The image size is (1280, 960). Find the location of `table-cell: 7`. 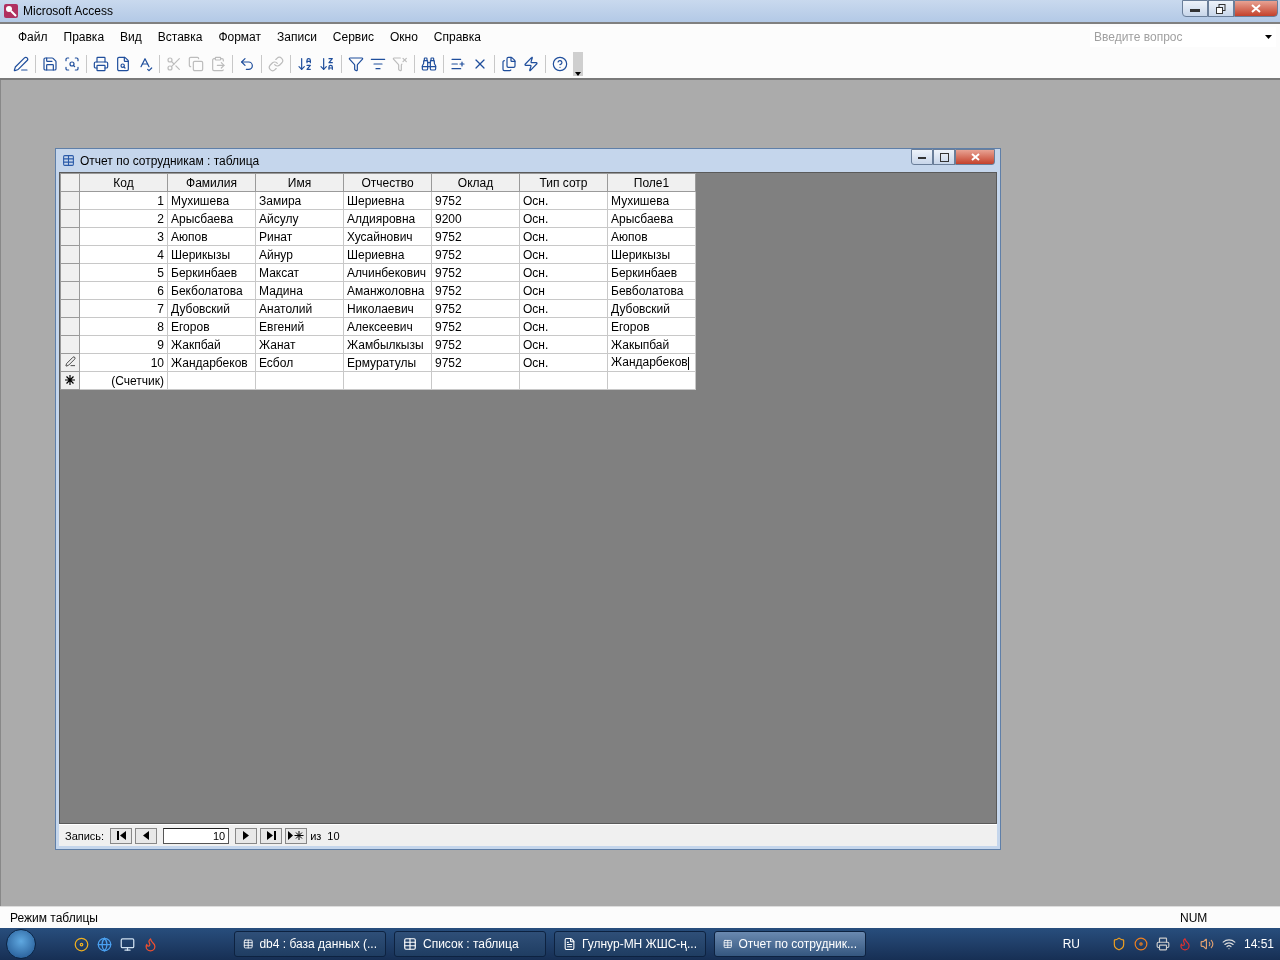

table-cell: 7 is located at coordinates (123, 308).